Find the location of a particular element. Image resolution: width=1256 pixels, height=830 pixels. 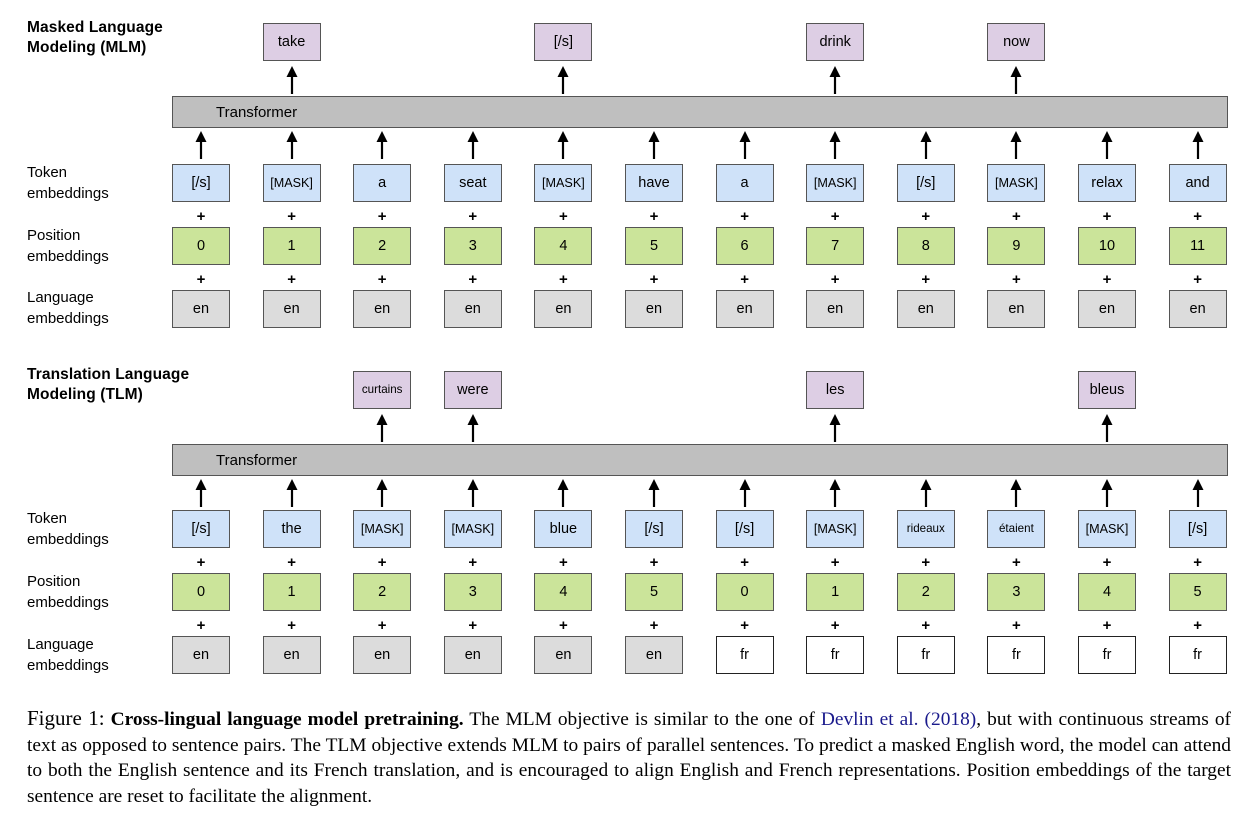

mlm-position-box: 2 is located at coordinates (382, 246).